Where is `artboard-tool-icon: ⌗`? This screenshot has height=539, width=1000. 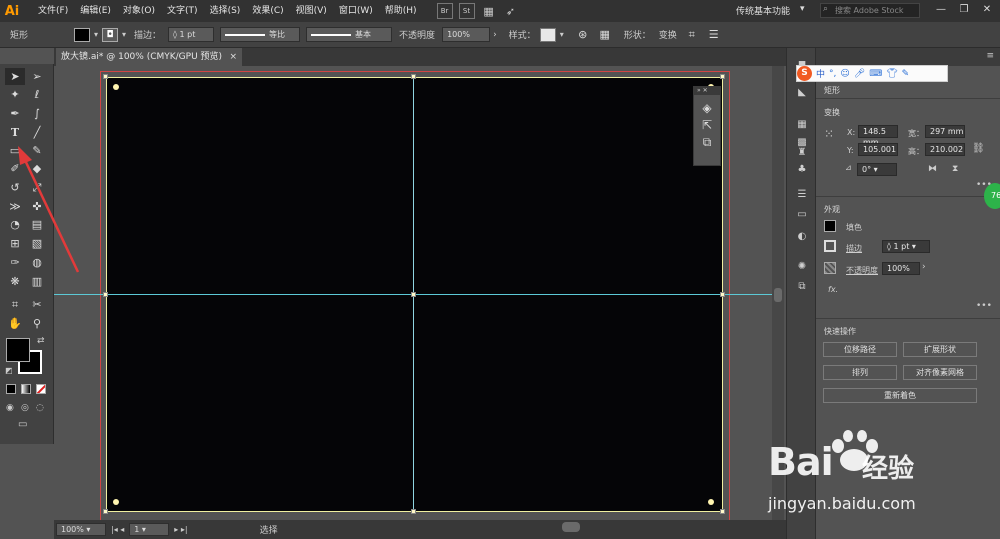 artboard-tool-icon: ⌗ is located at coordinates (15, 304).